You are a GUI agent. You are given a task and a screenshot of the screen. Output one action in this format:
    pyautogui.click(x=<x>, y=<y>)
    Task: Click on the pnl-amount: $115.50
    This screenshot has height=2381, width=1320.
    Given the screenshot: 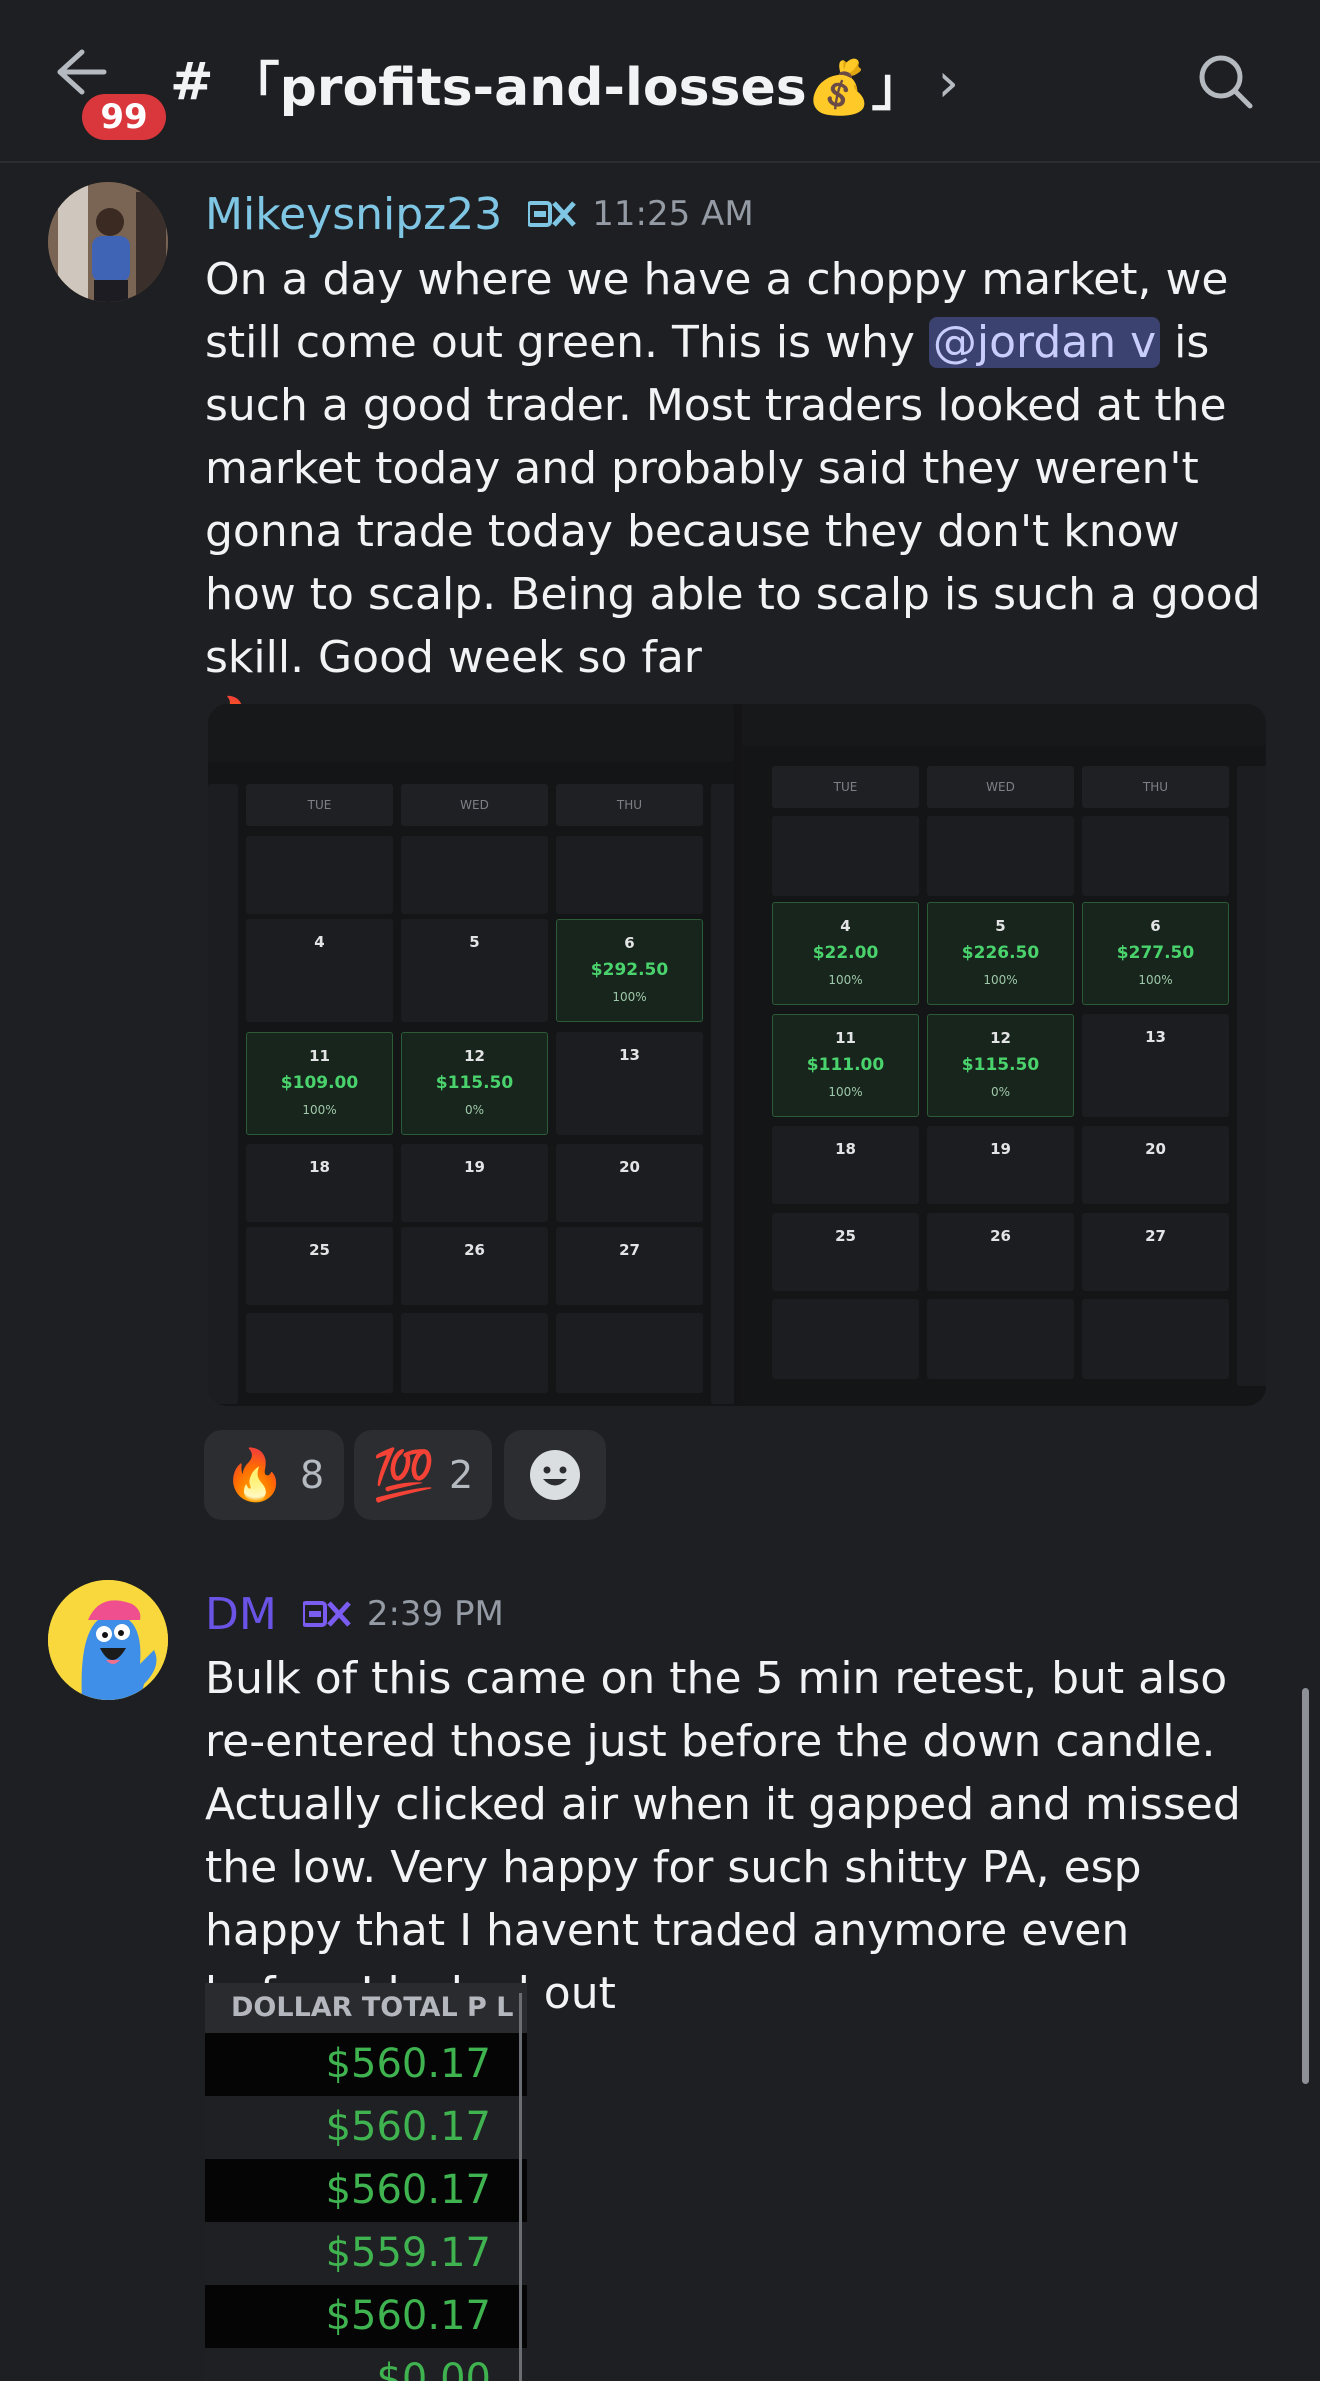 What is the action you would take?
    pyautogui.click(x=1000, y=1065)
    